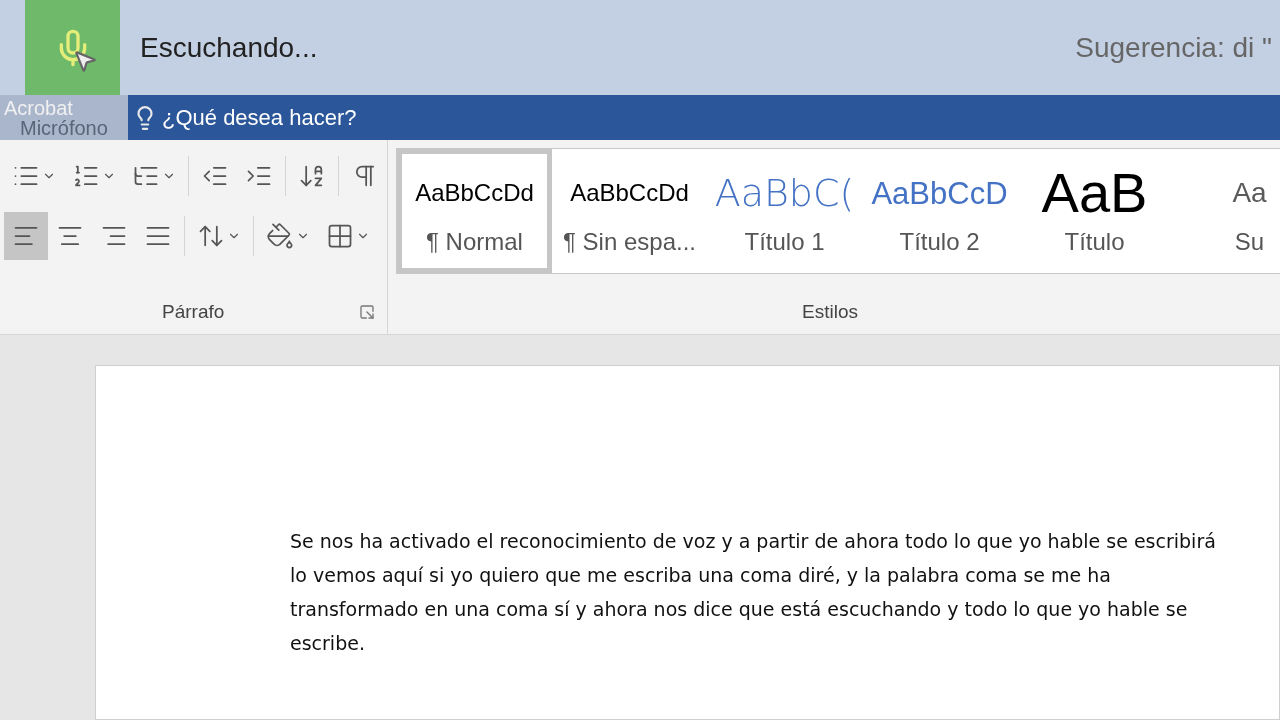 This screenshot has width=1280, height=720. What do you see at coordinates (340, 236) in the screenshot?
I see `borders-icon` at bounding box center [340, 236].